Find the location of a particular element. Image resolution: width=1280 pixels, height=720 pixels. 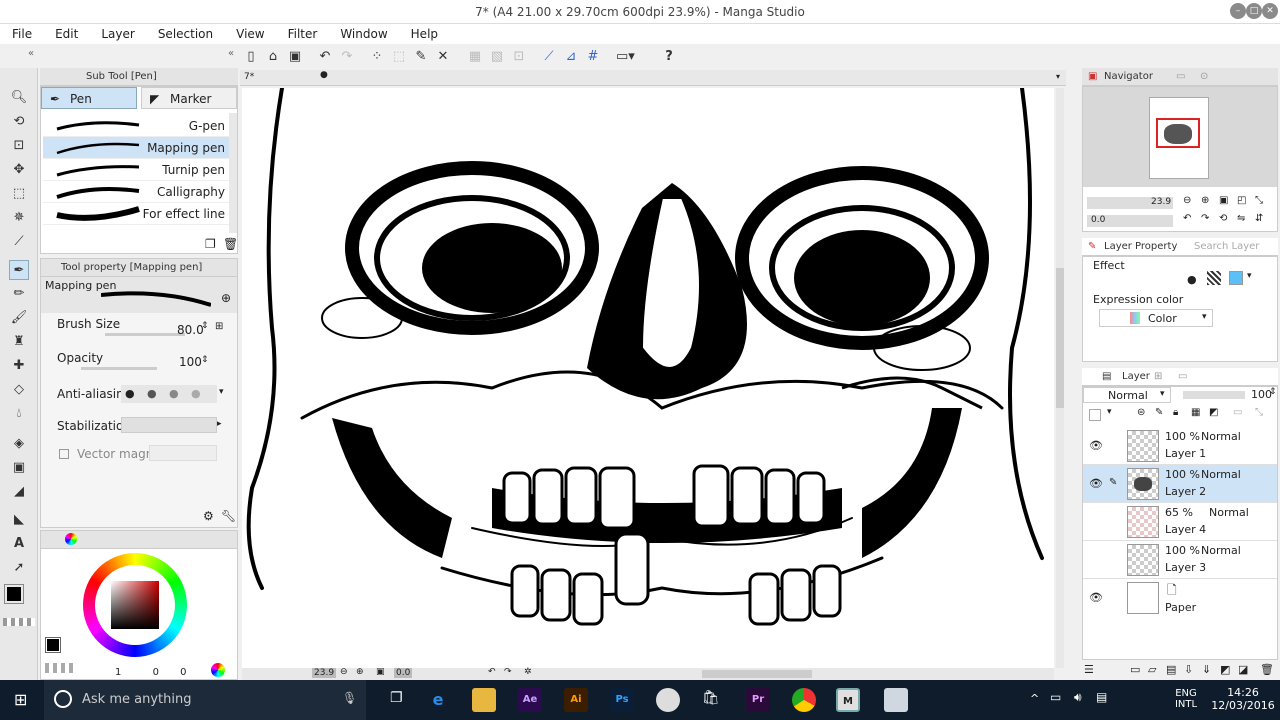

menu-filter: Filter is located at coordinates (302, 32).